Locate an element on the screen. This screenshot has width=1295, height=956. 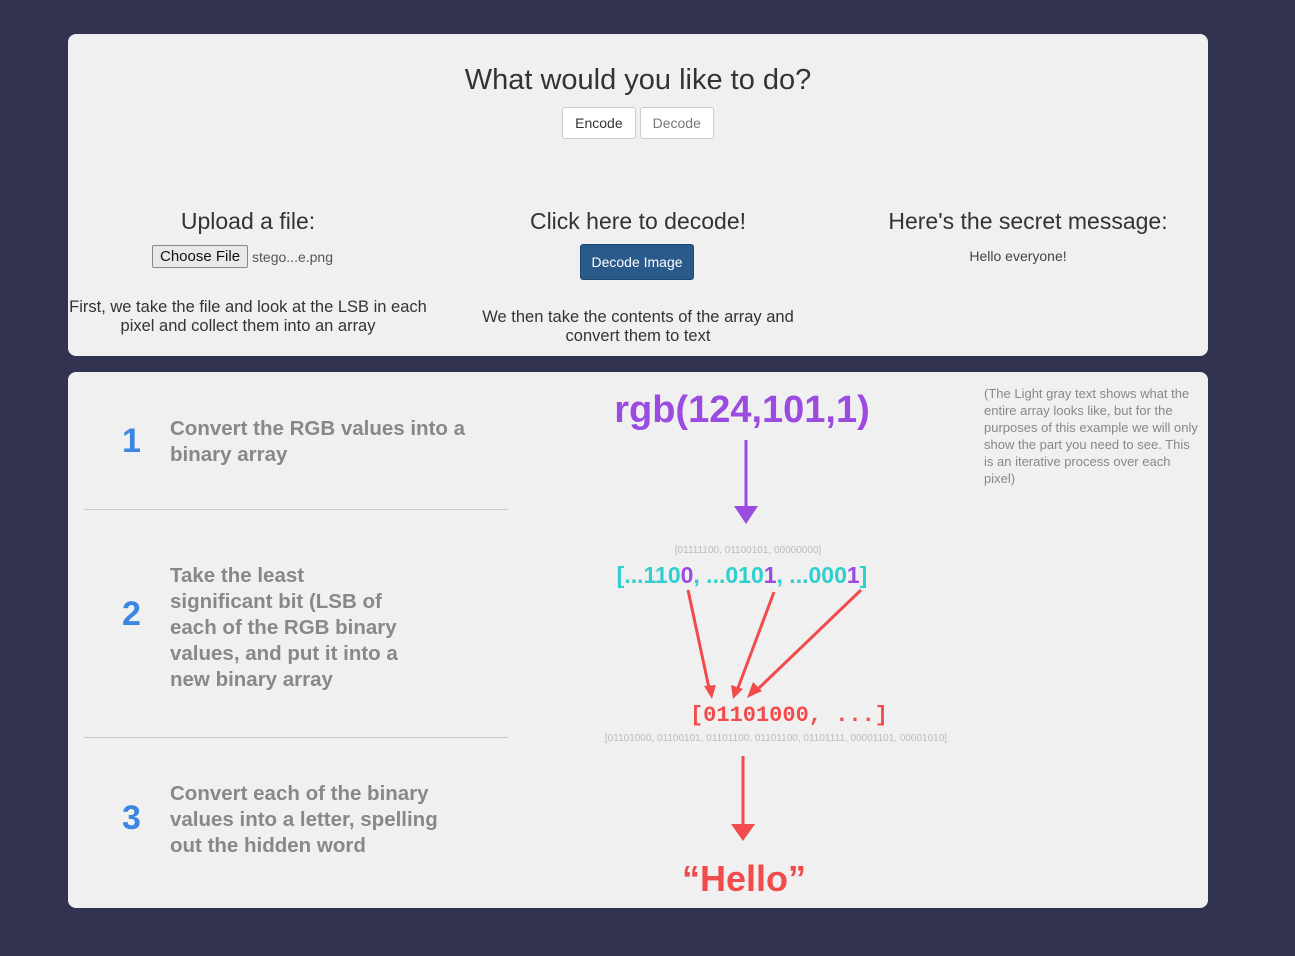
binary-part-2: , ...010 is located at coordinates (728, 575).